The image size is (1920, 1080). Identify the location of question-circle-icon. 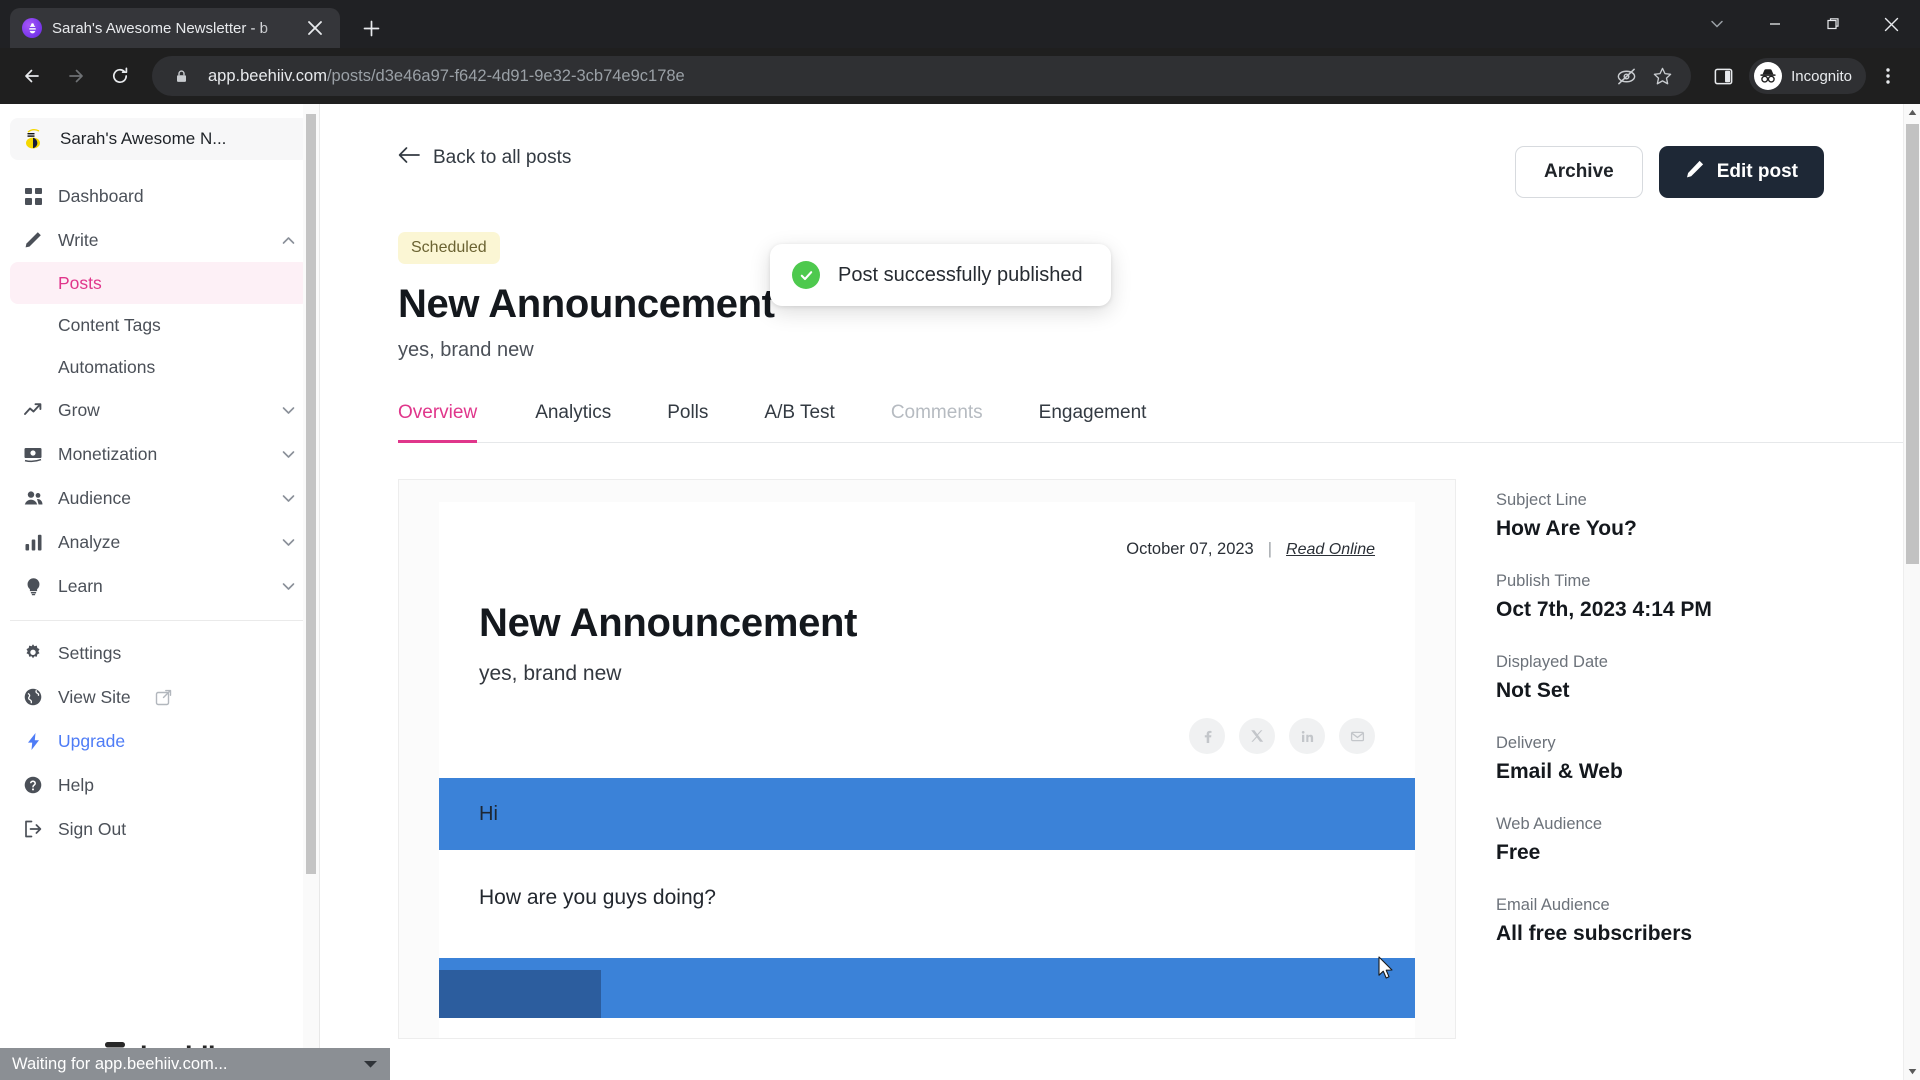
(33, 785).